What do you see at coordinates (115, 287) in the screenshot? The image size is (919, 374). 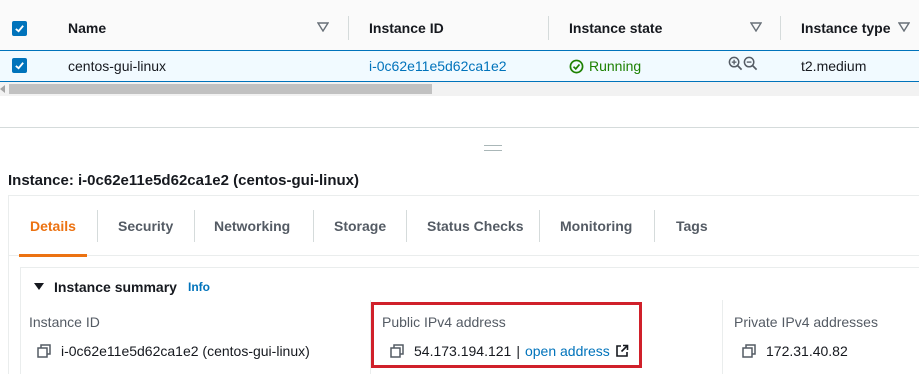 I see `summary-title: Instance summary` at bounding box center [115, 287].